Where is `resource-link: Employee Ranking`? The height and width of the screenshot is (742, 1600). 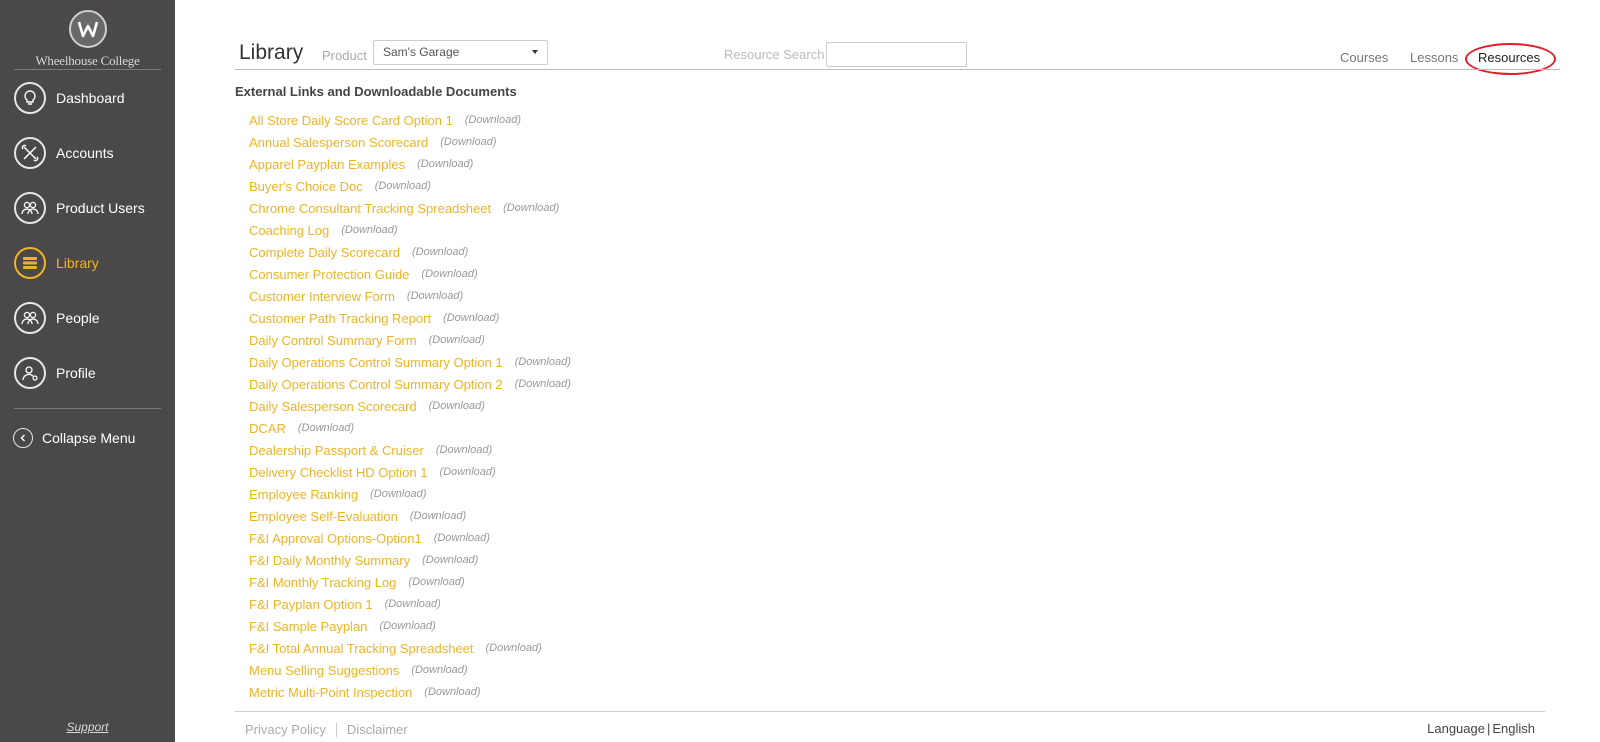
resource-link: Employee Ranking is located at coordinates (303, 494).